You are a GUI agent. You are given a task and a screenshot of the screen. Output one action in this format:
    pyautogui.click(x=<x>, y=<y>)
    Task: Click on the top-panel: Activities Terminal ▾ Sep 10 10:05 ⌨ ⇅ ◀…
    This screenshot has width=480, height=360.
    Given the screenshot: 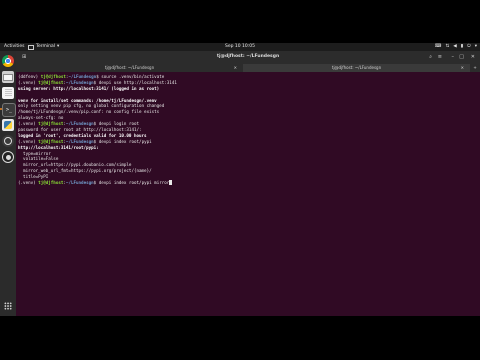 What is the action you would take?
    pyautogui.click(x=240, y=47)
    